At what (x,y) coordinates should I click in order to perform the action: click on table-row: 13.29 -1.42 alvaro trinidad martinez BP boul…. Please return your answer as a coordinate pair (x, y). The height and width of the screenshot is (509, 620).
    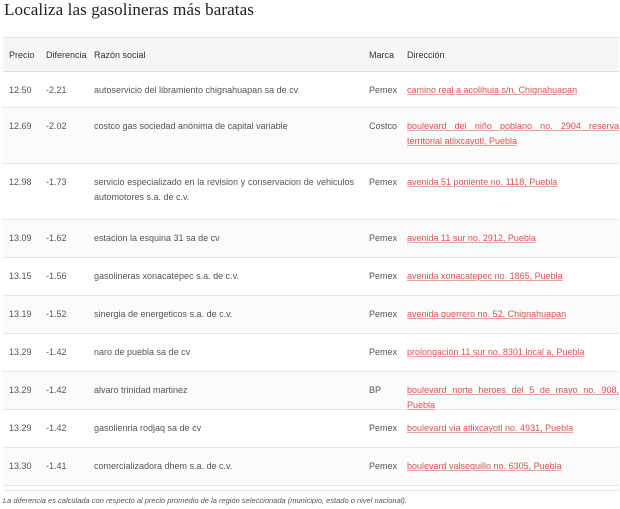
    Looking at the image, I should click on (311, 391).